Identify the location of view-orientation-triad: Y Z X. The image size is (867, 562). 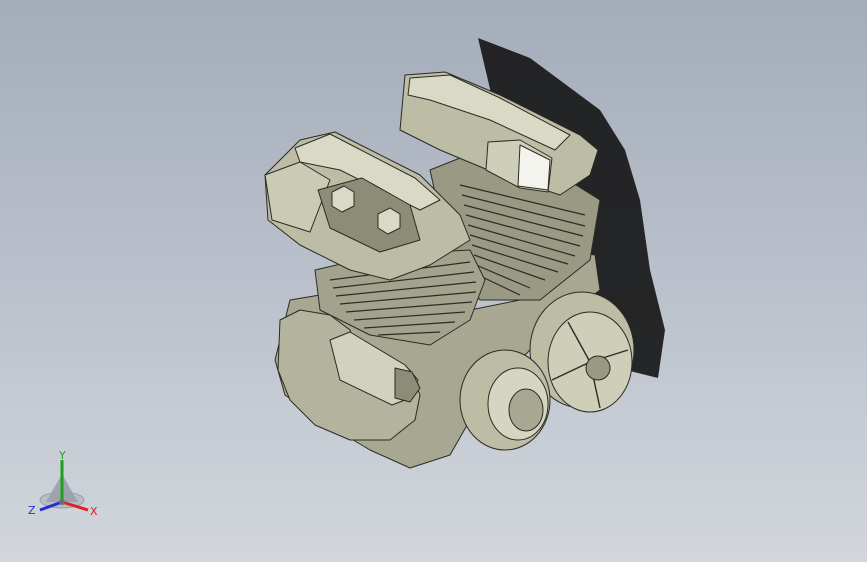
(66, 485).